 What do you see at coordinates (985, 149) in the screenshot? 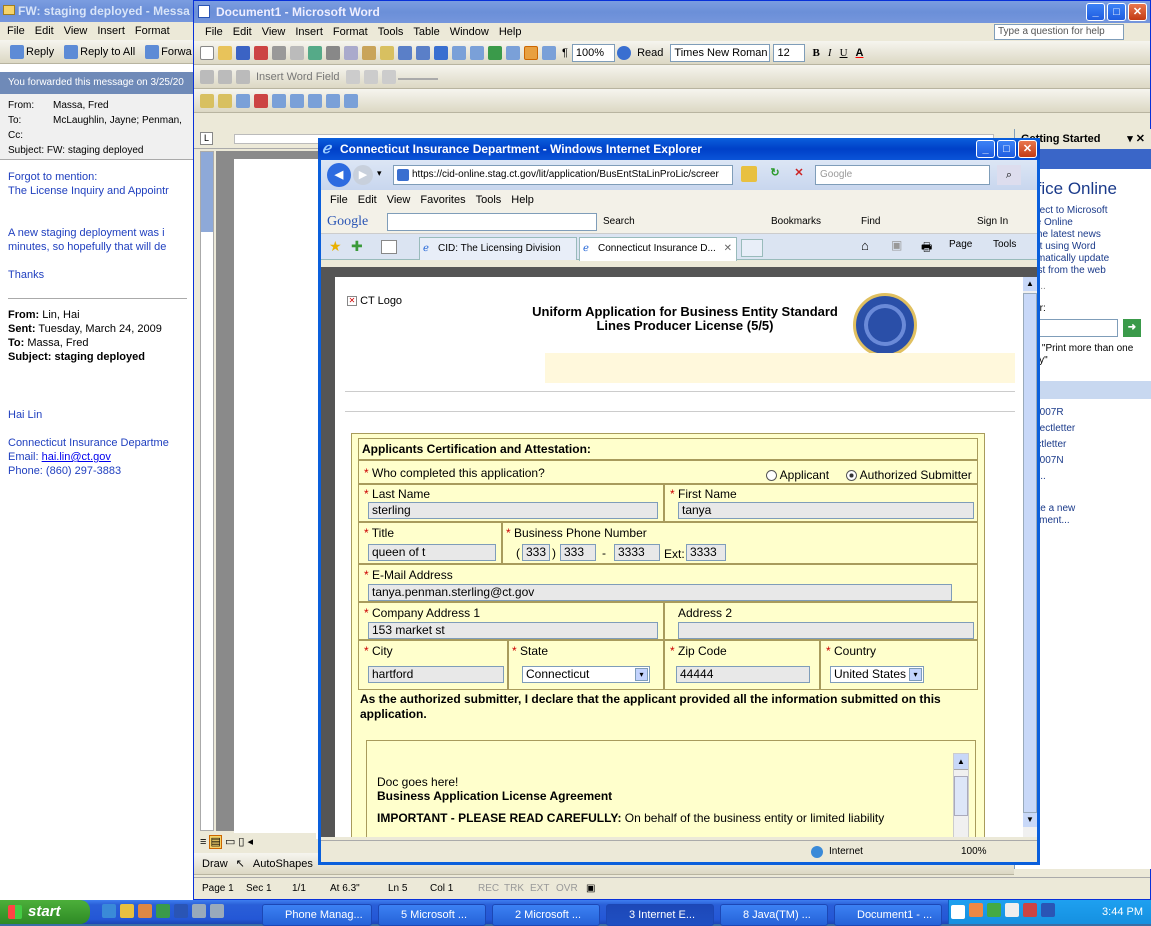
I see `ie-minimize-button: _` at bounding box center [985, 149].